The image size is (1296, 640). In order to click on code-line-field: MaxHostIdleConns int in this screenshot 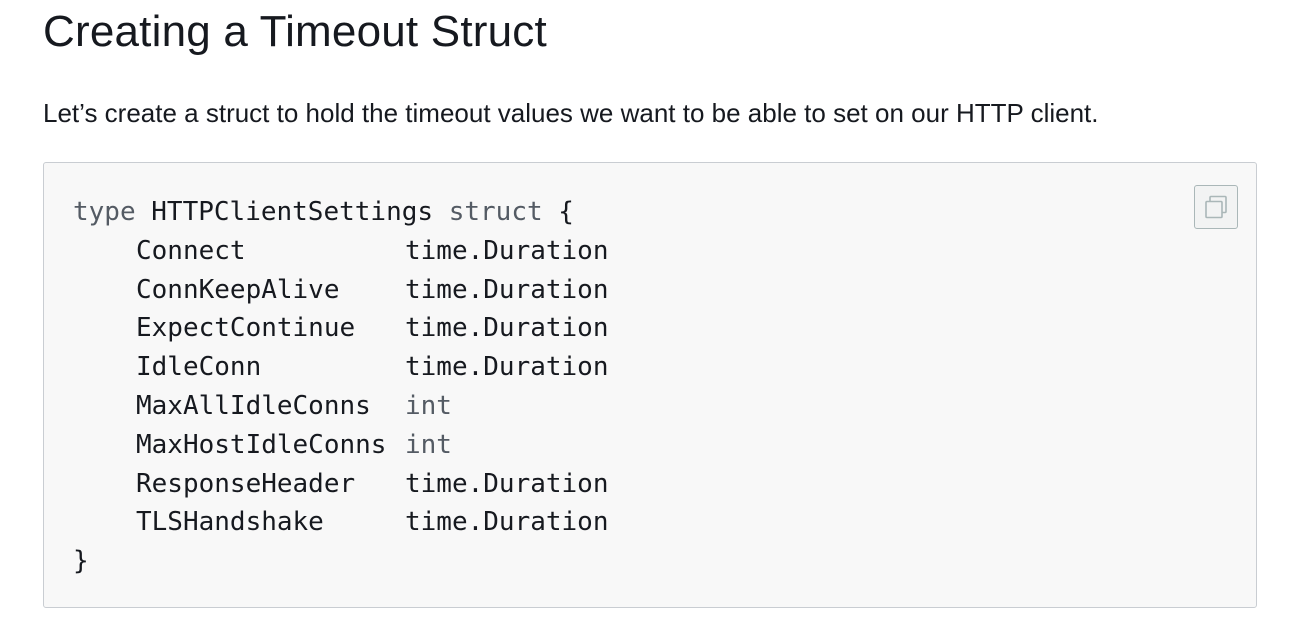, I will do `click(341, 445)`.